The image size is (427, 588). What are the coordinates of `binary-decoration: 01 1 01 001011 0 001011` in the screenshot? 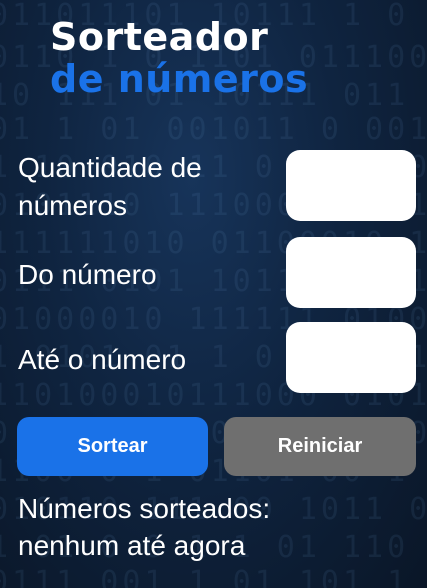 It's located at (213, 129).